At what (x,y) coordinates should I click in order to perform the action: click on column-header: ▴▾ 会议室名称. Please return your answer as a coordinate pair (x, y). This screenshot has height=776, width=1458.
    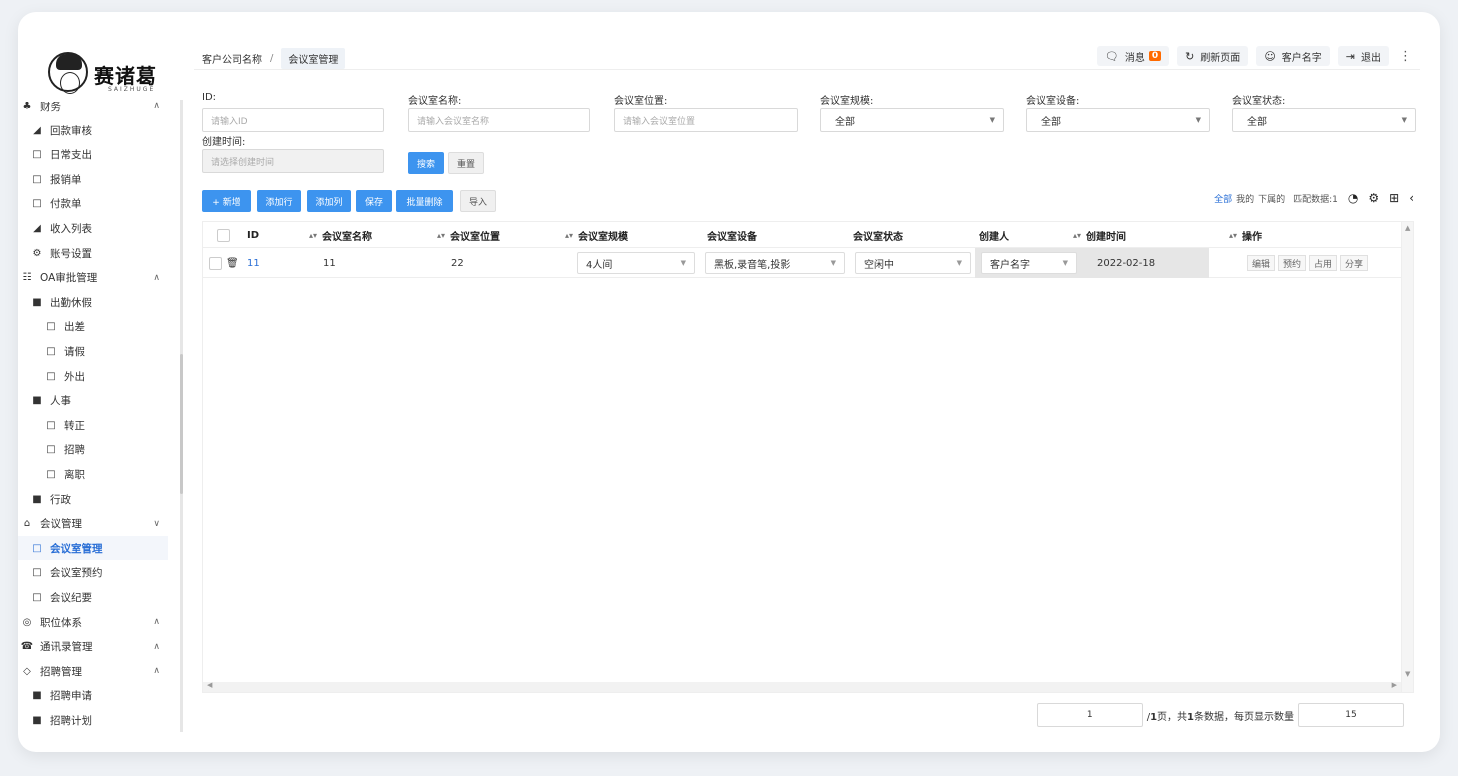
    Looking at the image, I should click on (340, 235).